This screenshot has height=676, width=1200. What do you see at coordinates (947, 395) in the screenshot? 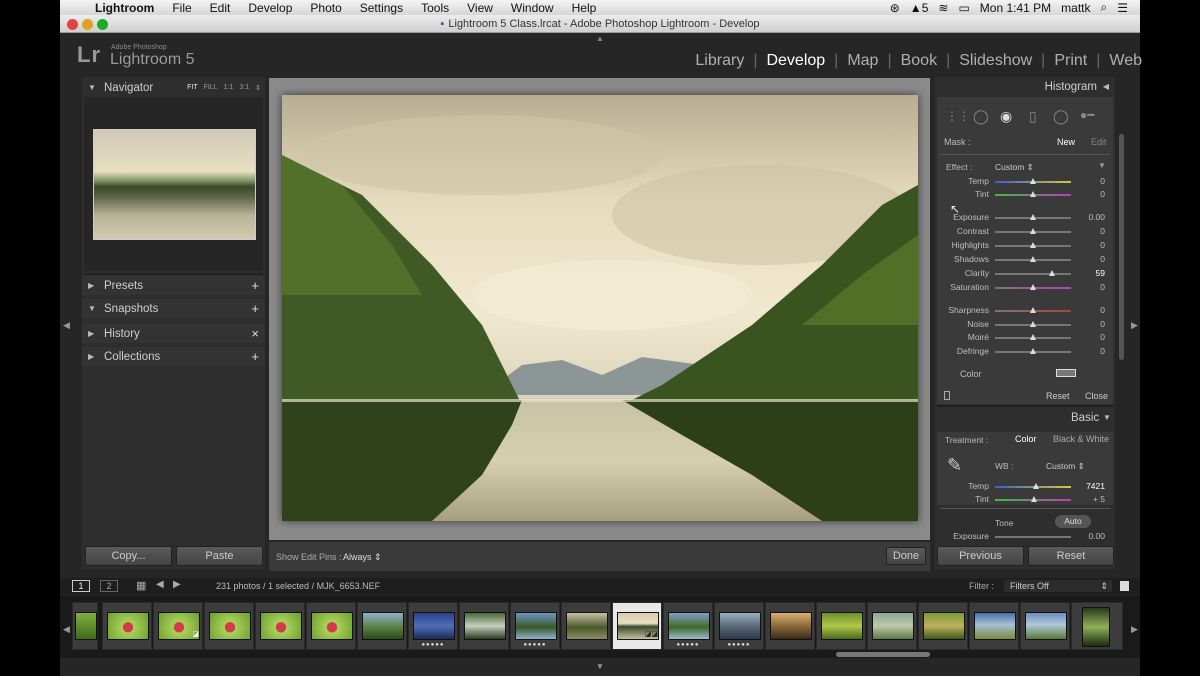
I see `brush-toggle-icon` at bounding box center [947, 395].